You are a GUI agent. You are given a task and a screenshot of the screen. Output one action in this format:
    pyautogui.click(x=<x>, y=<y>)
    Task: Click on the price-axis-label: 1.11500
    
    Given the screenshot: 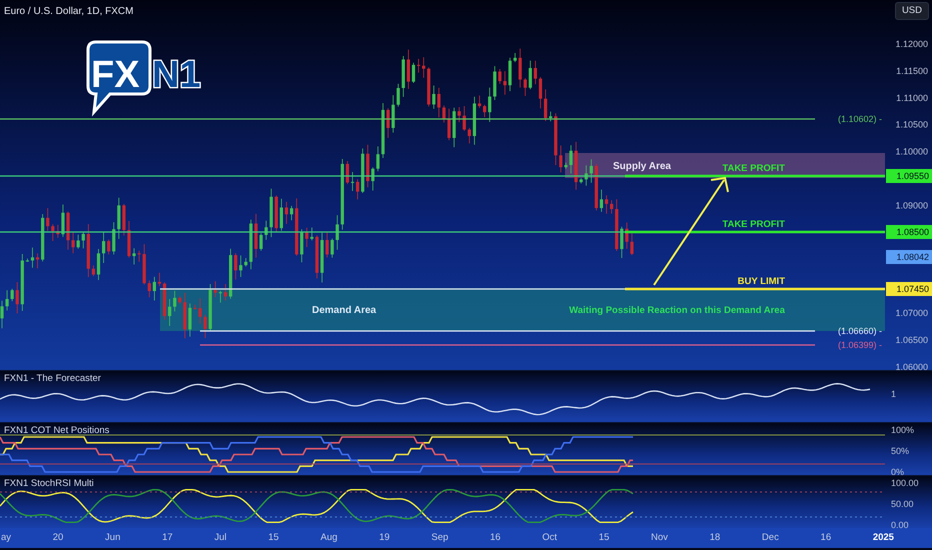 What is the action you would take?
    pyautogui.click(x=912, y=71)
    